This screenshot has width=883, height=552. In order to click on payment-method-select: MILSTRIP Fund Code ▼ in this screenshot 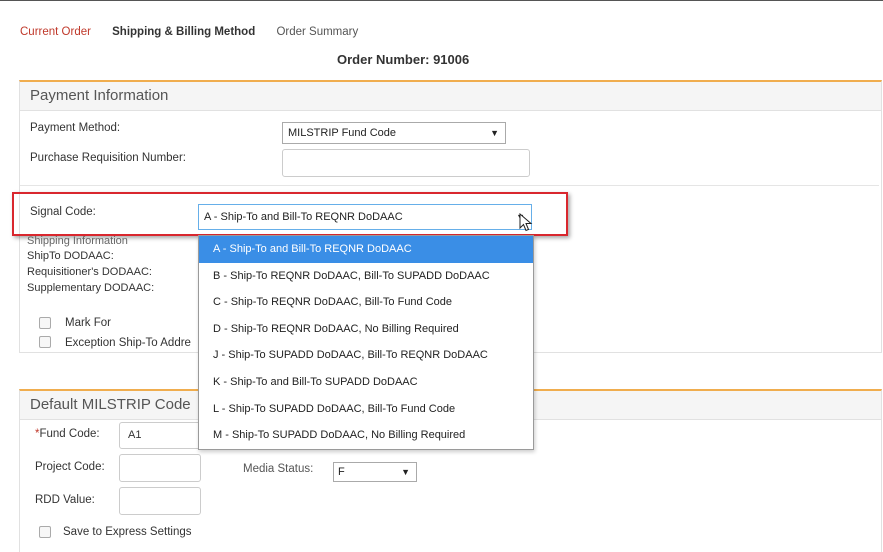, I will do `click(394, 133)`.